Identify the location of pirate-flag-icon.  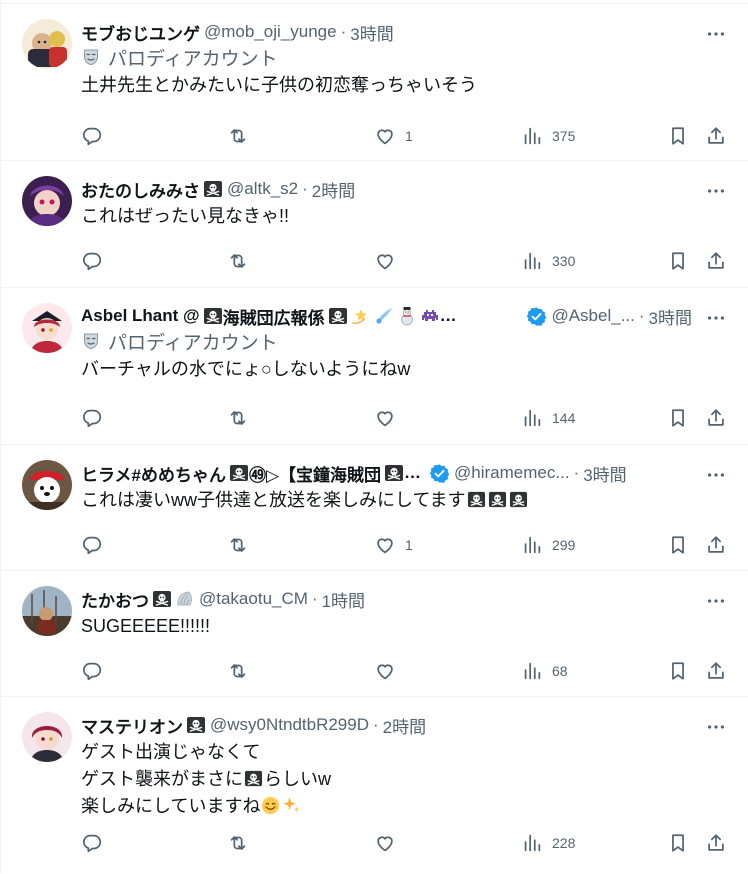
(338, 316).